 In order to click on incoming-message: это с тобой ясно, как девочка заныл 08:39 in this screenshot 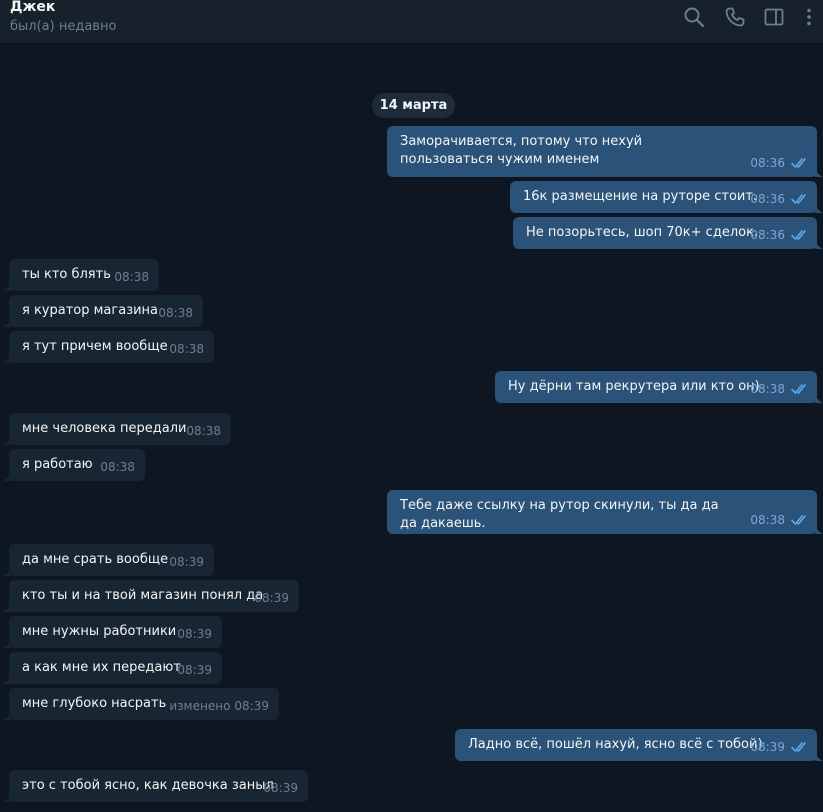, I will do `click(155, 786)`.